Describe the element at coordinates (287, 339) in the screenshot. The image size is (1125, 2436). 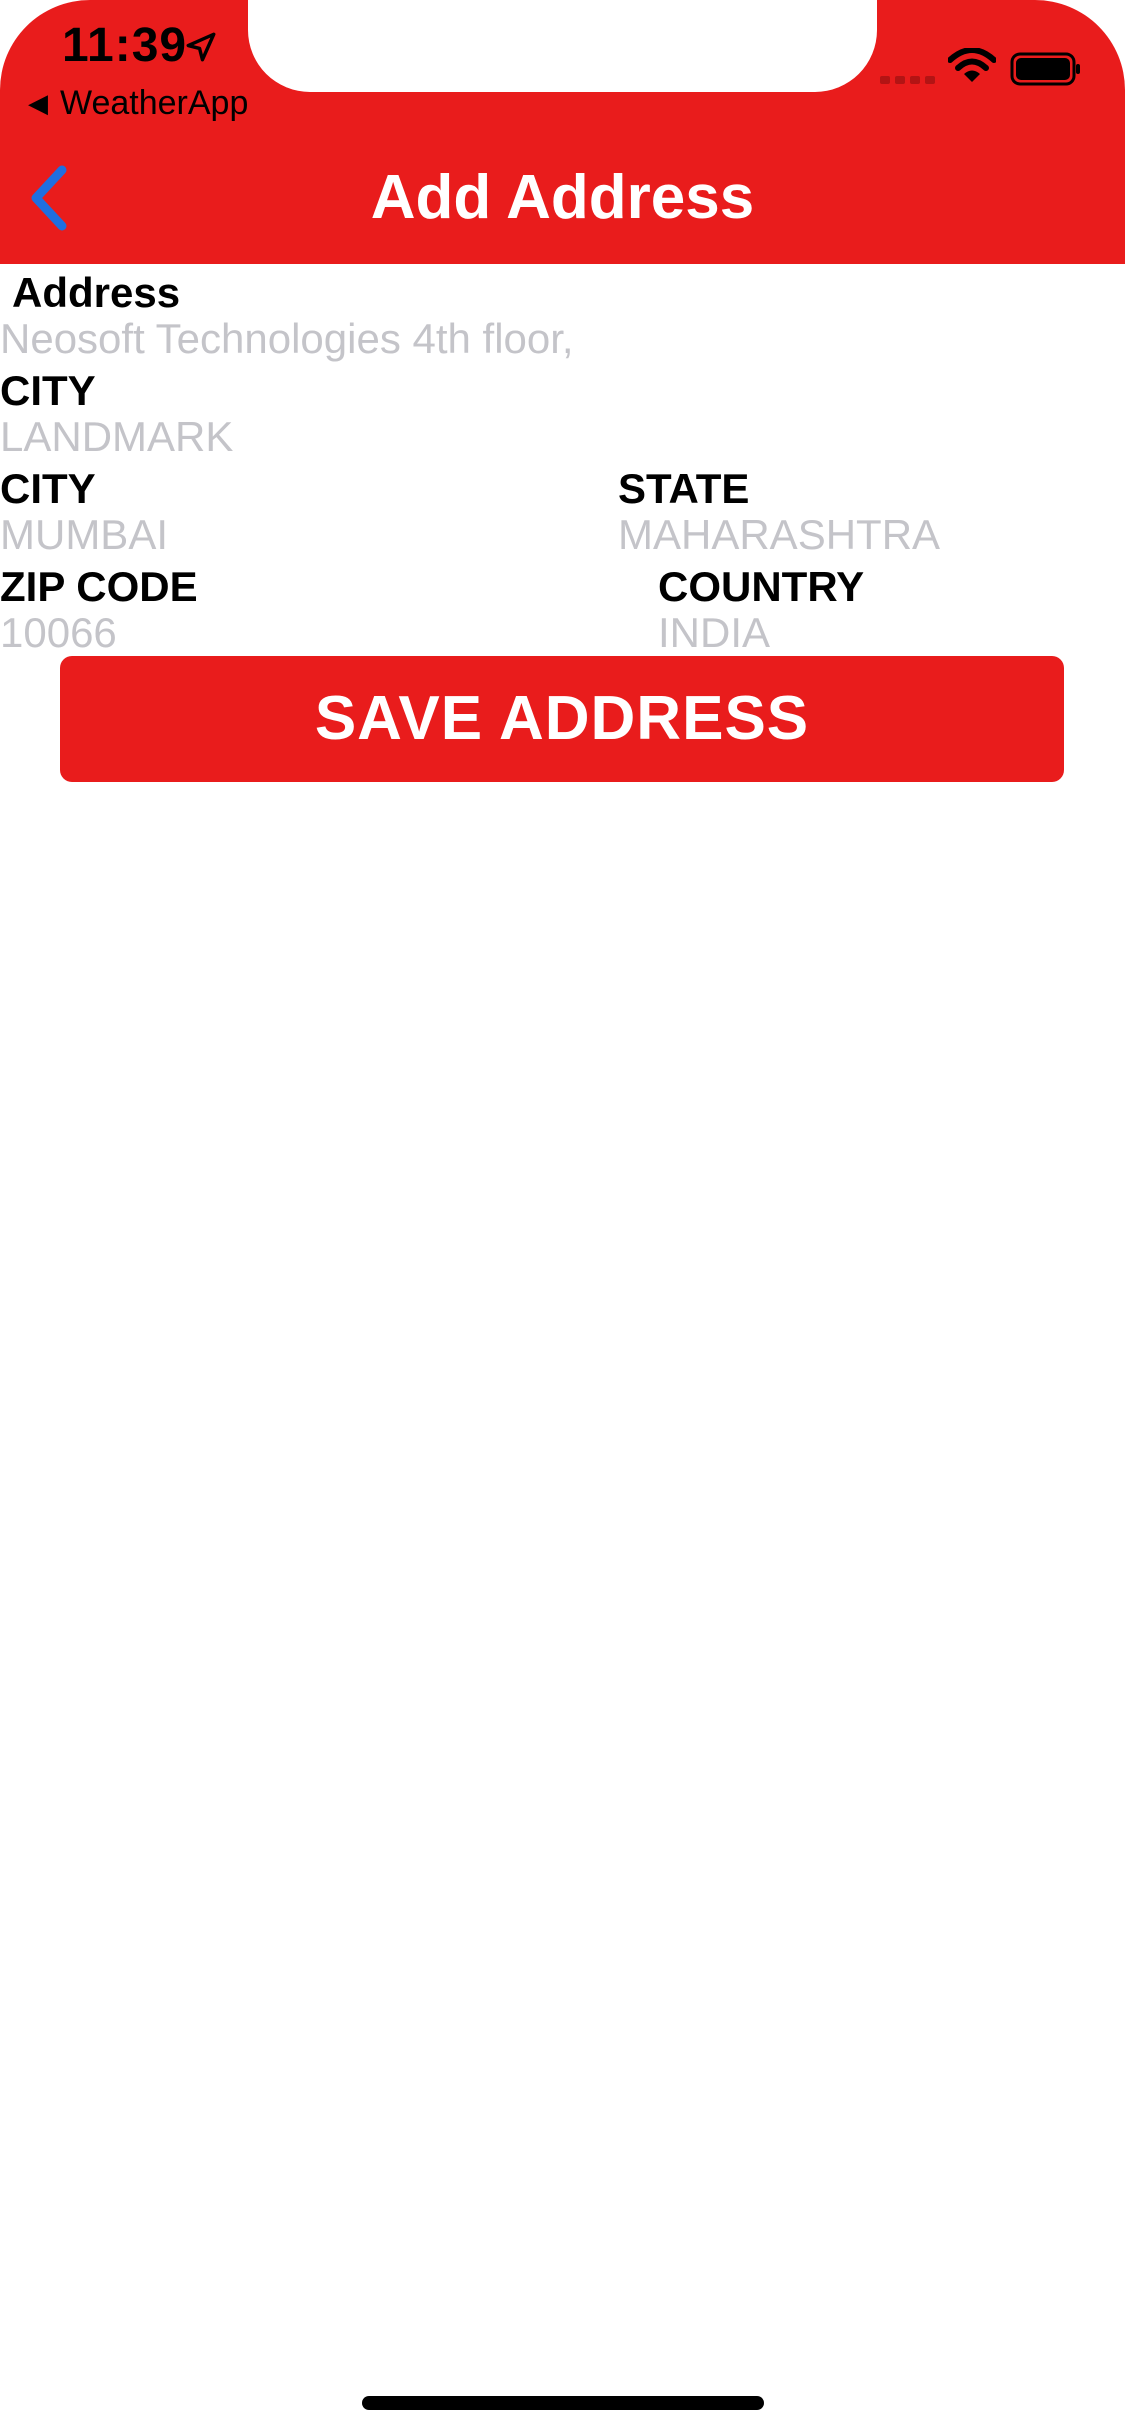
I see `address-field: Neosoft Technologies 4th floor,` at that location.